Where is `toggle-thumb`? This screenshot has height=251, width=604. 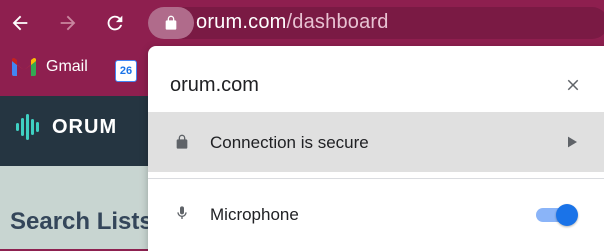
toggle-thumb is located at coordinates (567, 215).